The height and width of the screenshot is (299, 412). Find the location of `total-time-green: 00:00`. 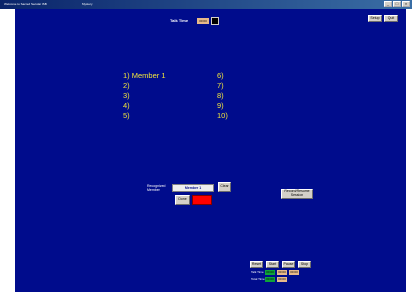

total-time-green: 00:00 is located at coordinates (270, 279).